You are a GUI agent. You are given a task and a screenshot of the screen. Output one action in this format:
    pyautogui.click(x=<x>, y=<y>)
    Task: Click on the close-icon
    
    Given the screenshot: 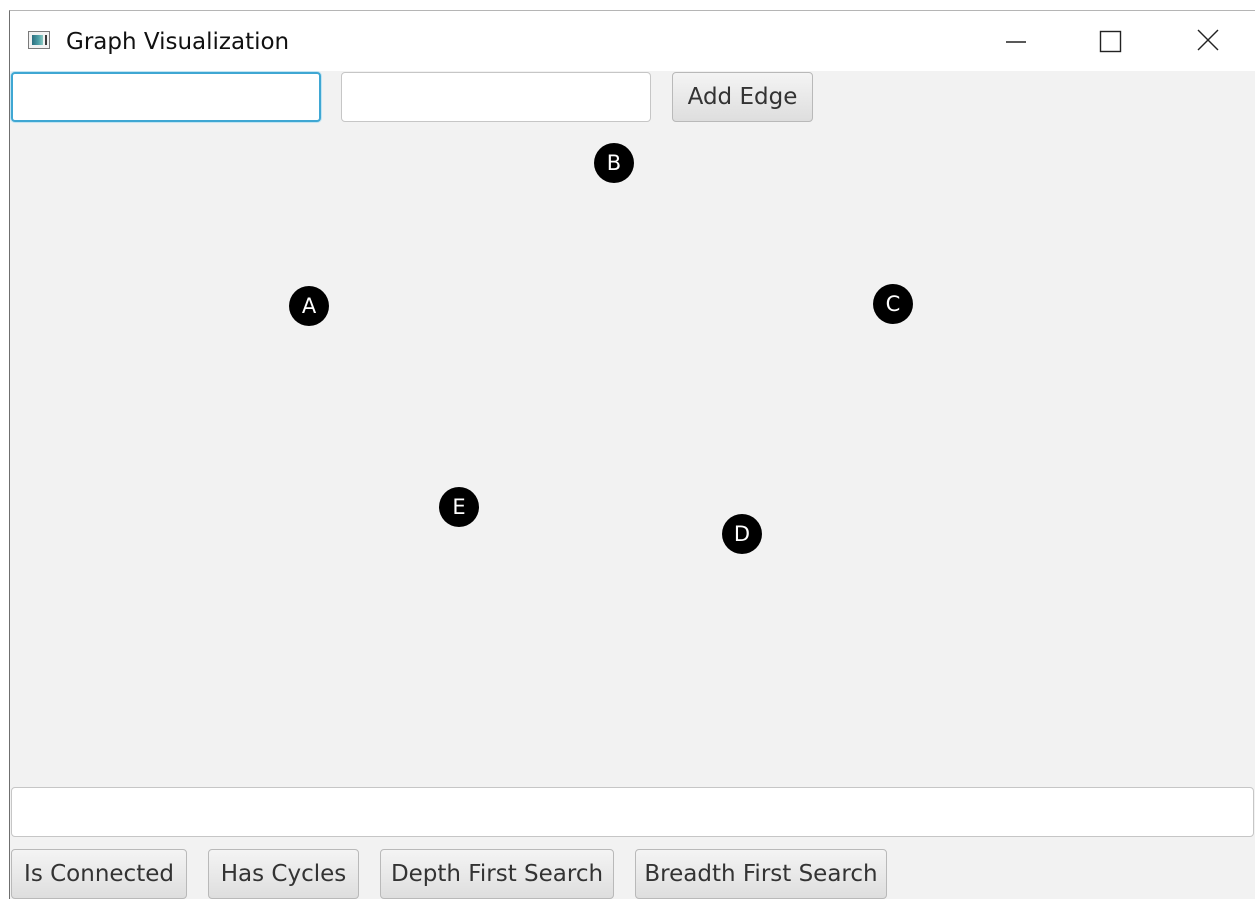 What is the action you would take?
    pyautogui.click(x=1208, y=40)
    